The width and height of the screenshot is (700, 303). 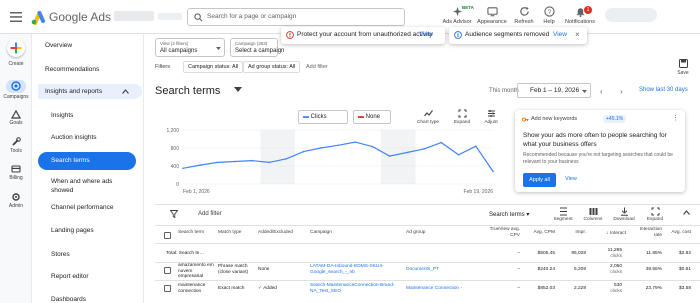 What do you see at coordinates (574, 233) in the screenshot?
I see `col-header-impr: Impr.` at bounding box center [574, 233].